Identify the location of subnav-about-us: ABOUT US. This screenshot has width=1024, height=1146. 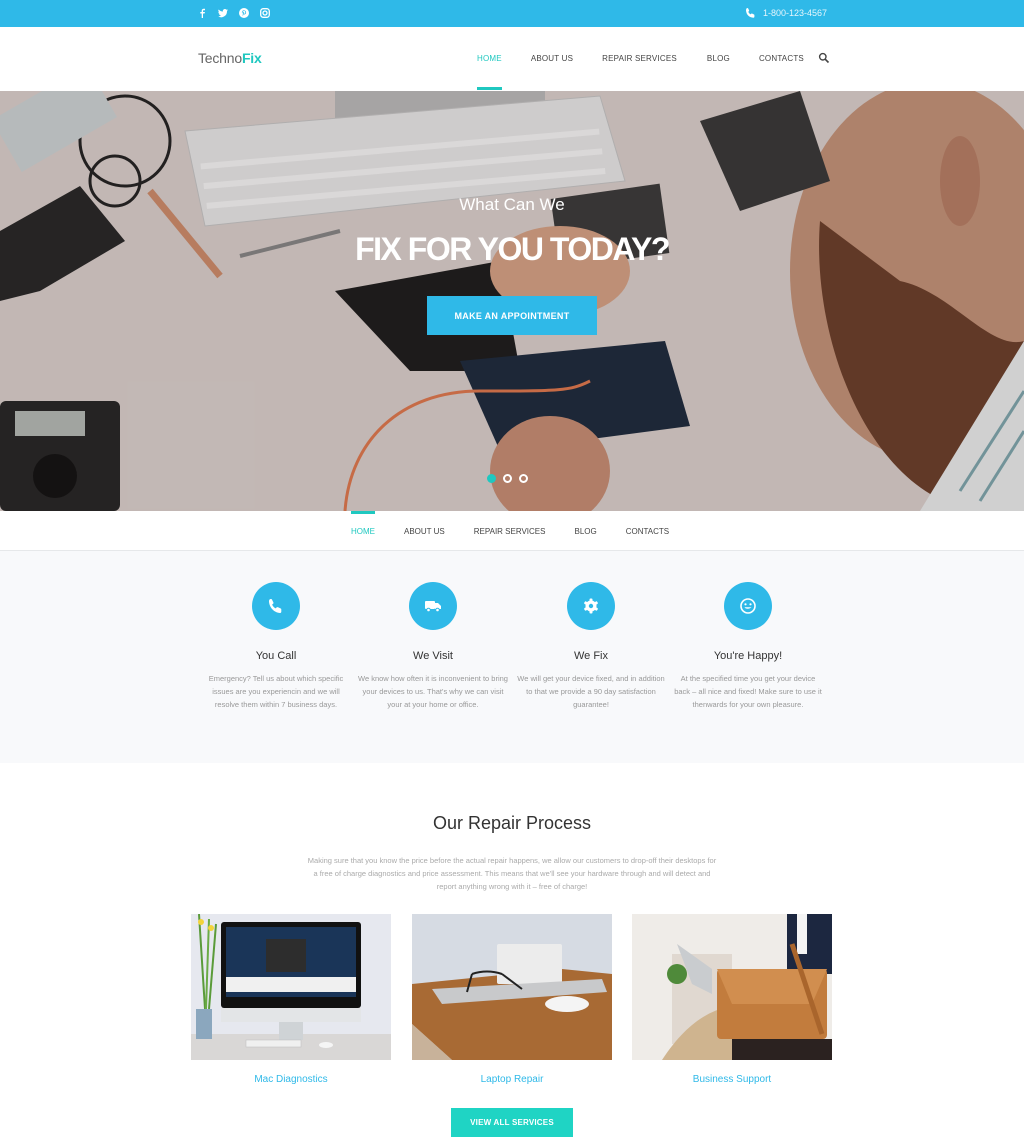
(424, 531).